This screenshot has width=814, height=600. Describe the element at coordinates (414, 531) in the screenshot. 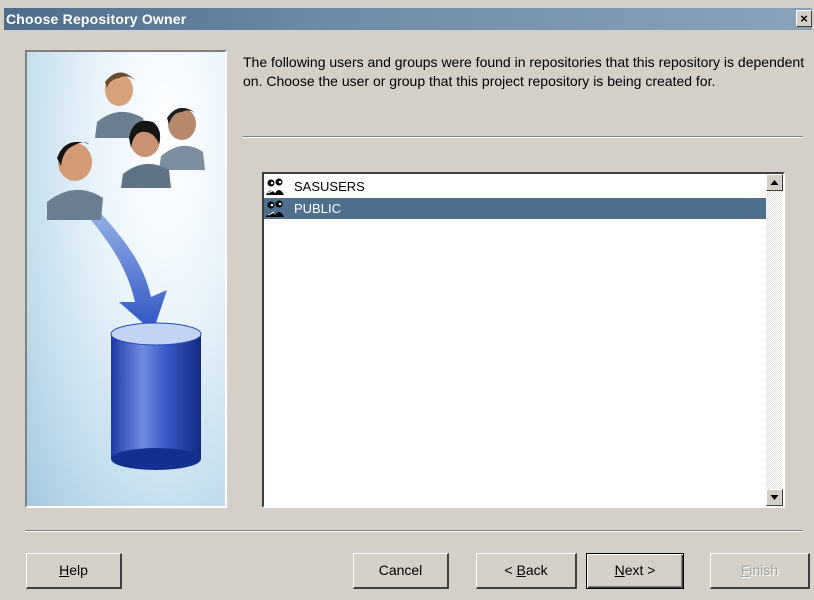

I see `footer-separator` at that location.